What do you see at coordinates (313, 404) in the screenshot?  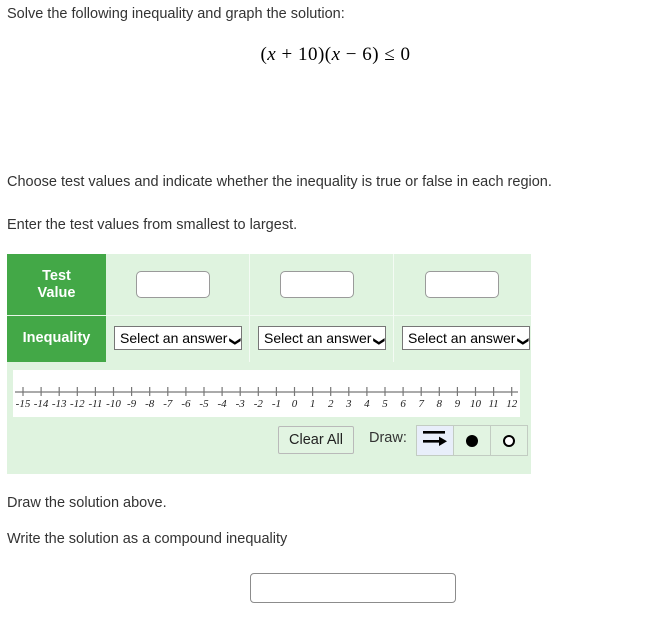 I see `svg-text: 1` at bounding box center [313, 404].